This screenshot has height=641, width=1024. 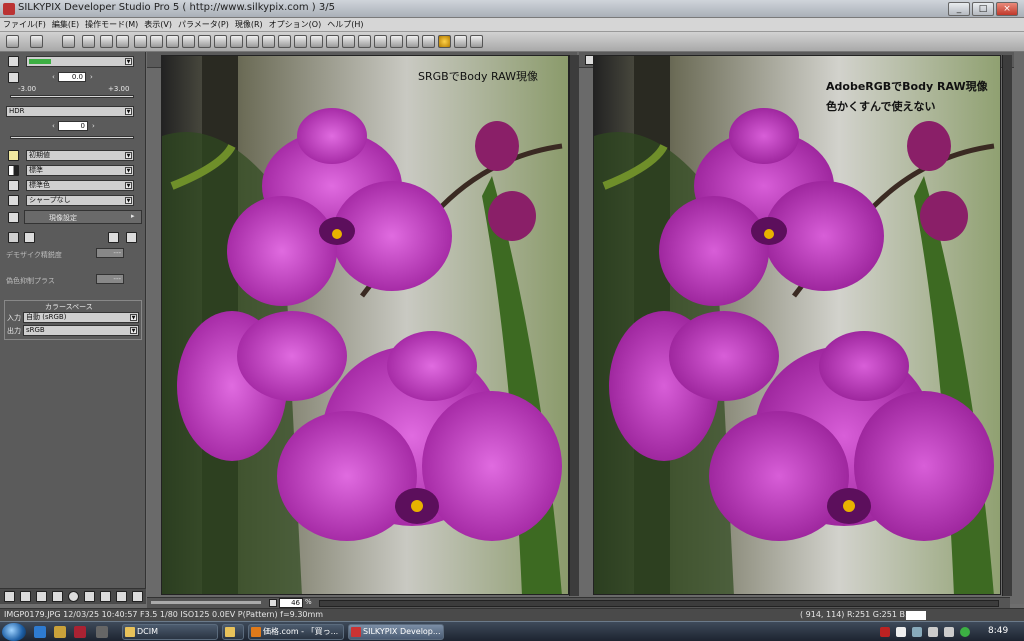 What do you see at coordinates (89, 596) in the screenshot?
I see `panel-tool-6-icon` at bounding box center [89, 596].